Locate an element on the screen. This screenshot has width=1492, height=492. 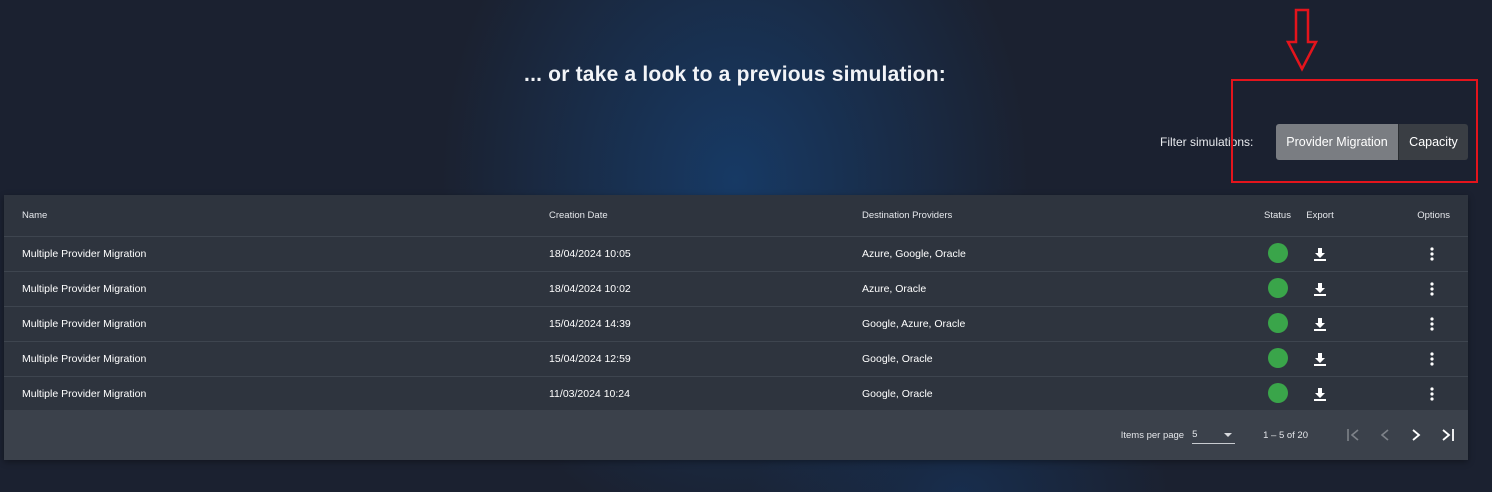
chevron-left-icon is located at coordinates (1384, 435).